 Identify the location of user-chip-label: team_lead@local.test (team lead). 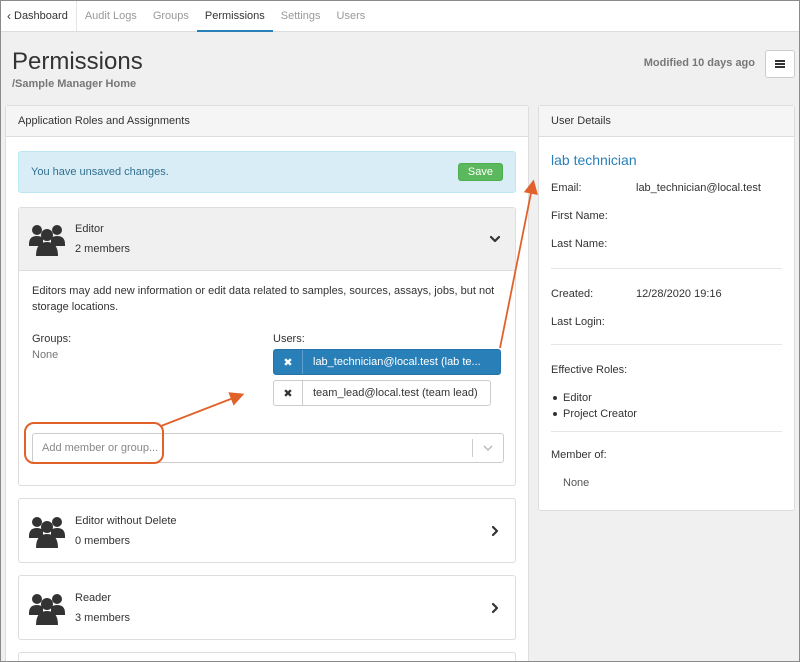
(395, 393).